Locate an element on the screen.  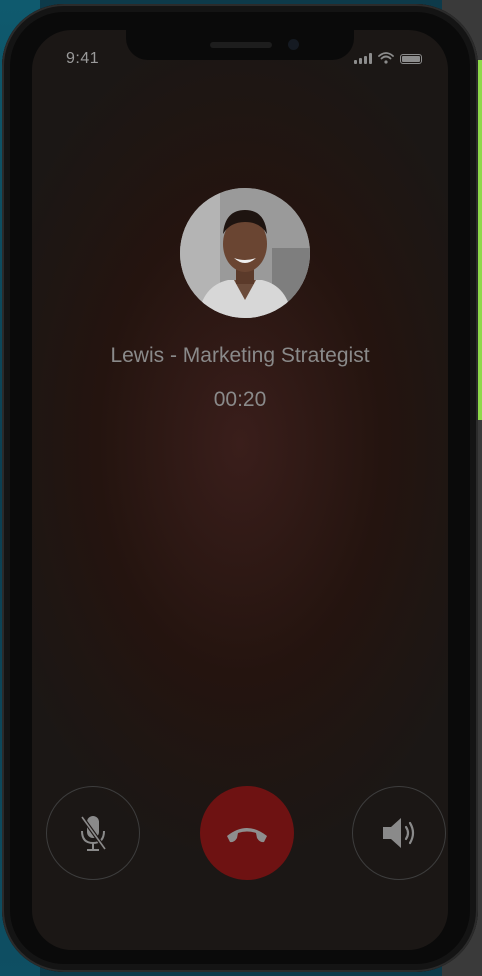
mute-button is located at coordinates (93, 833).